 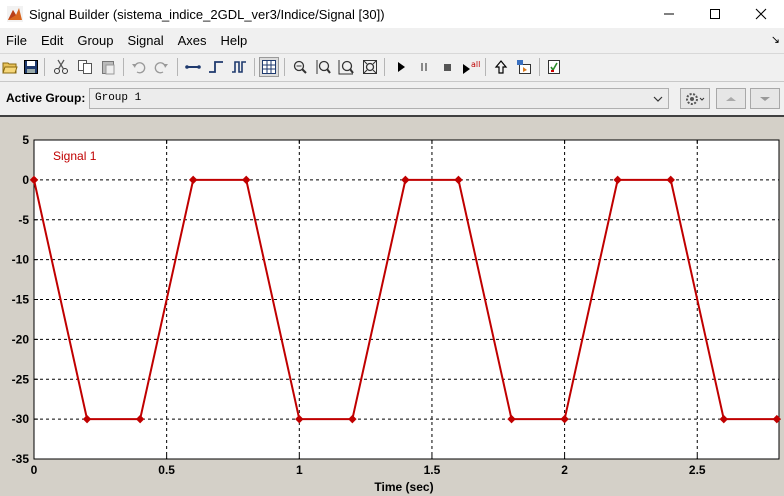 I want to click on open-icon, so click(x=10, y=67).